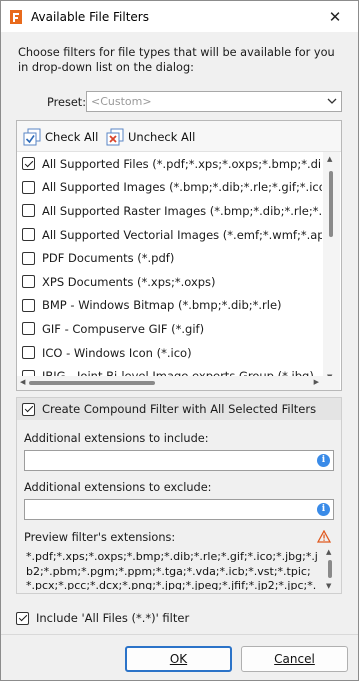 The width and height of the screenshot is (359, 681). I want to click on uncheck-all-button: Uncheck All, so click(150, 137).